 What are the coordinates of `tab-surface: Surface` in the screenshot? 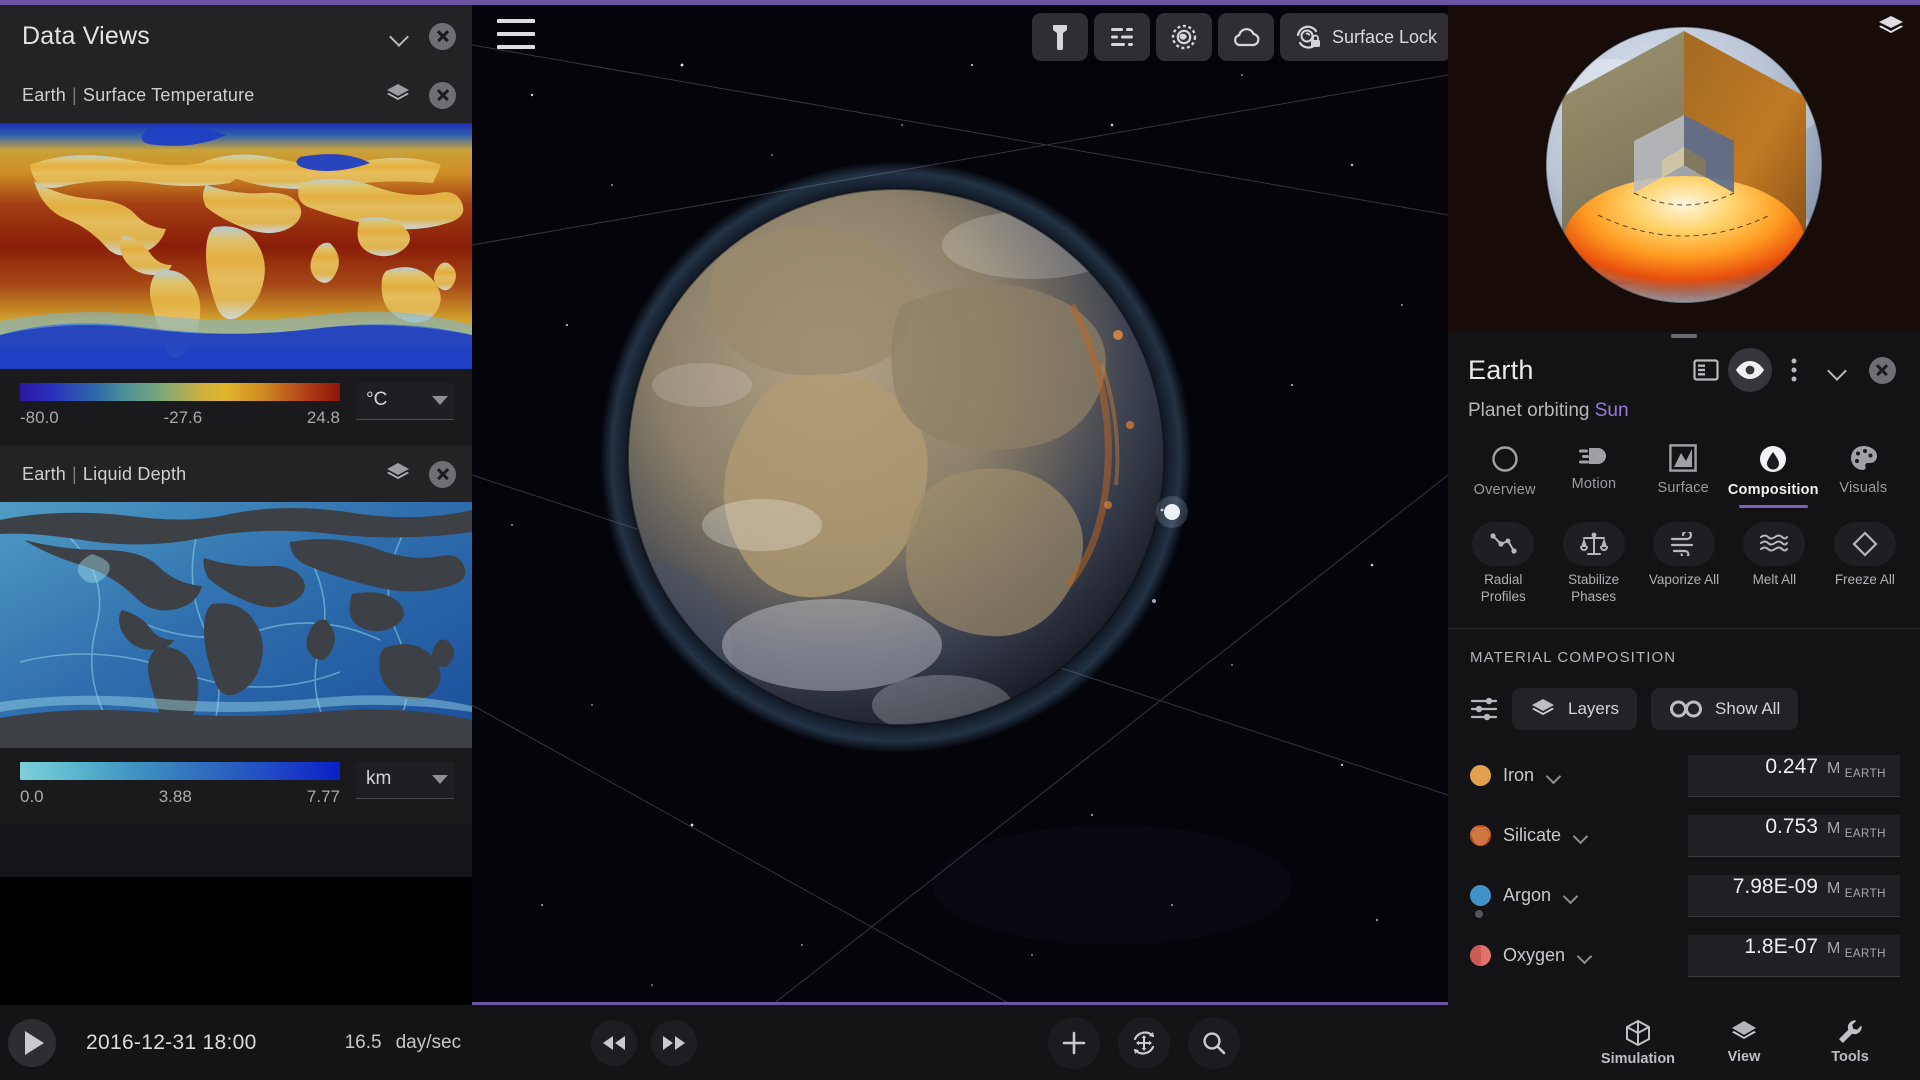 It's located at (1683, 472).